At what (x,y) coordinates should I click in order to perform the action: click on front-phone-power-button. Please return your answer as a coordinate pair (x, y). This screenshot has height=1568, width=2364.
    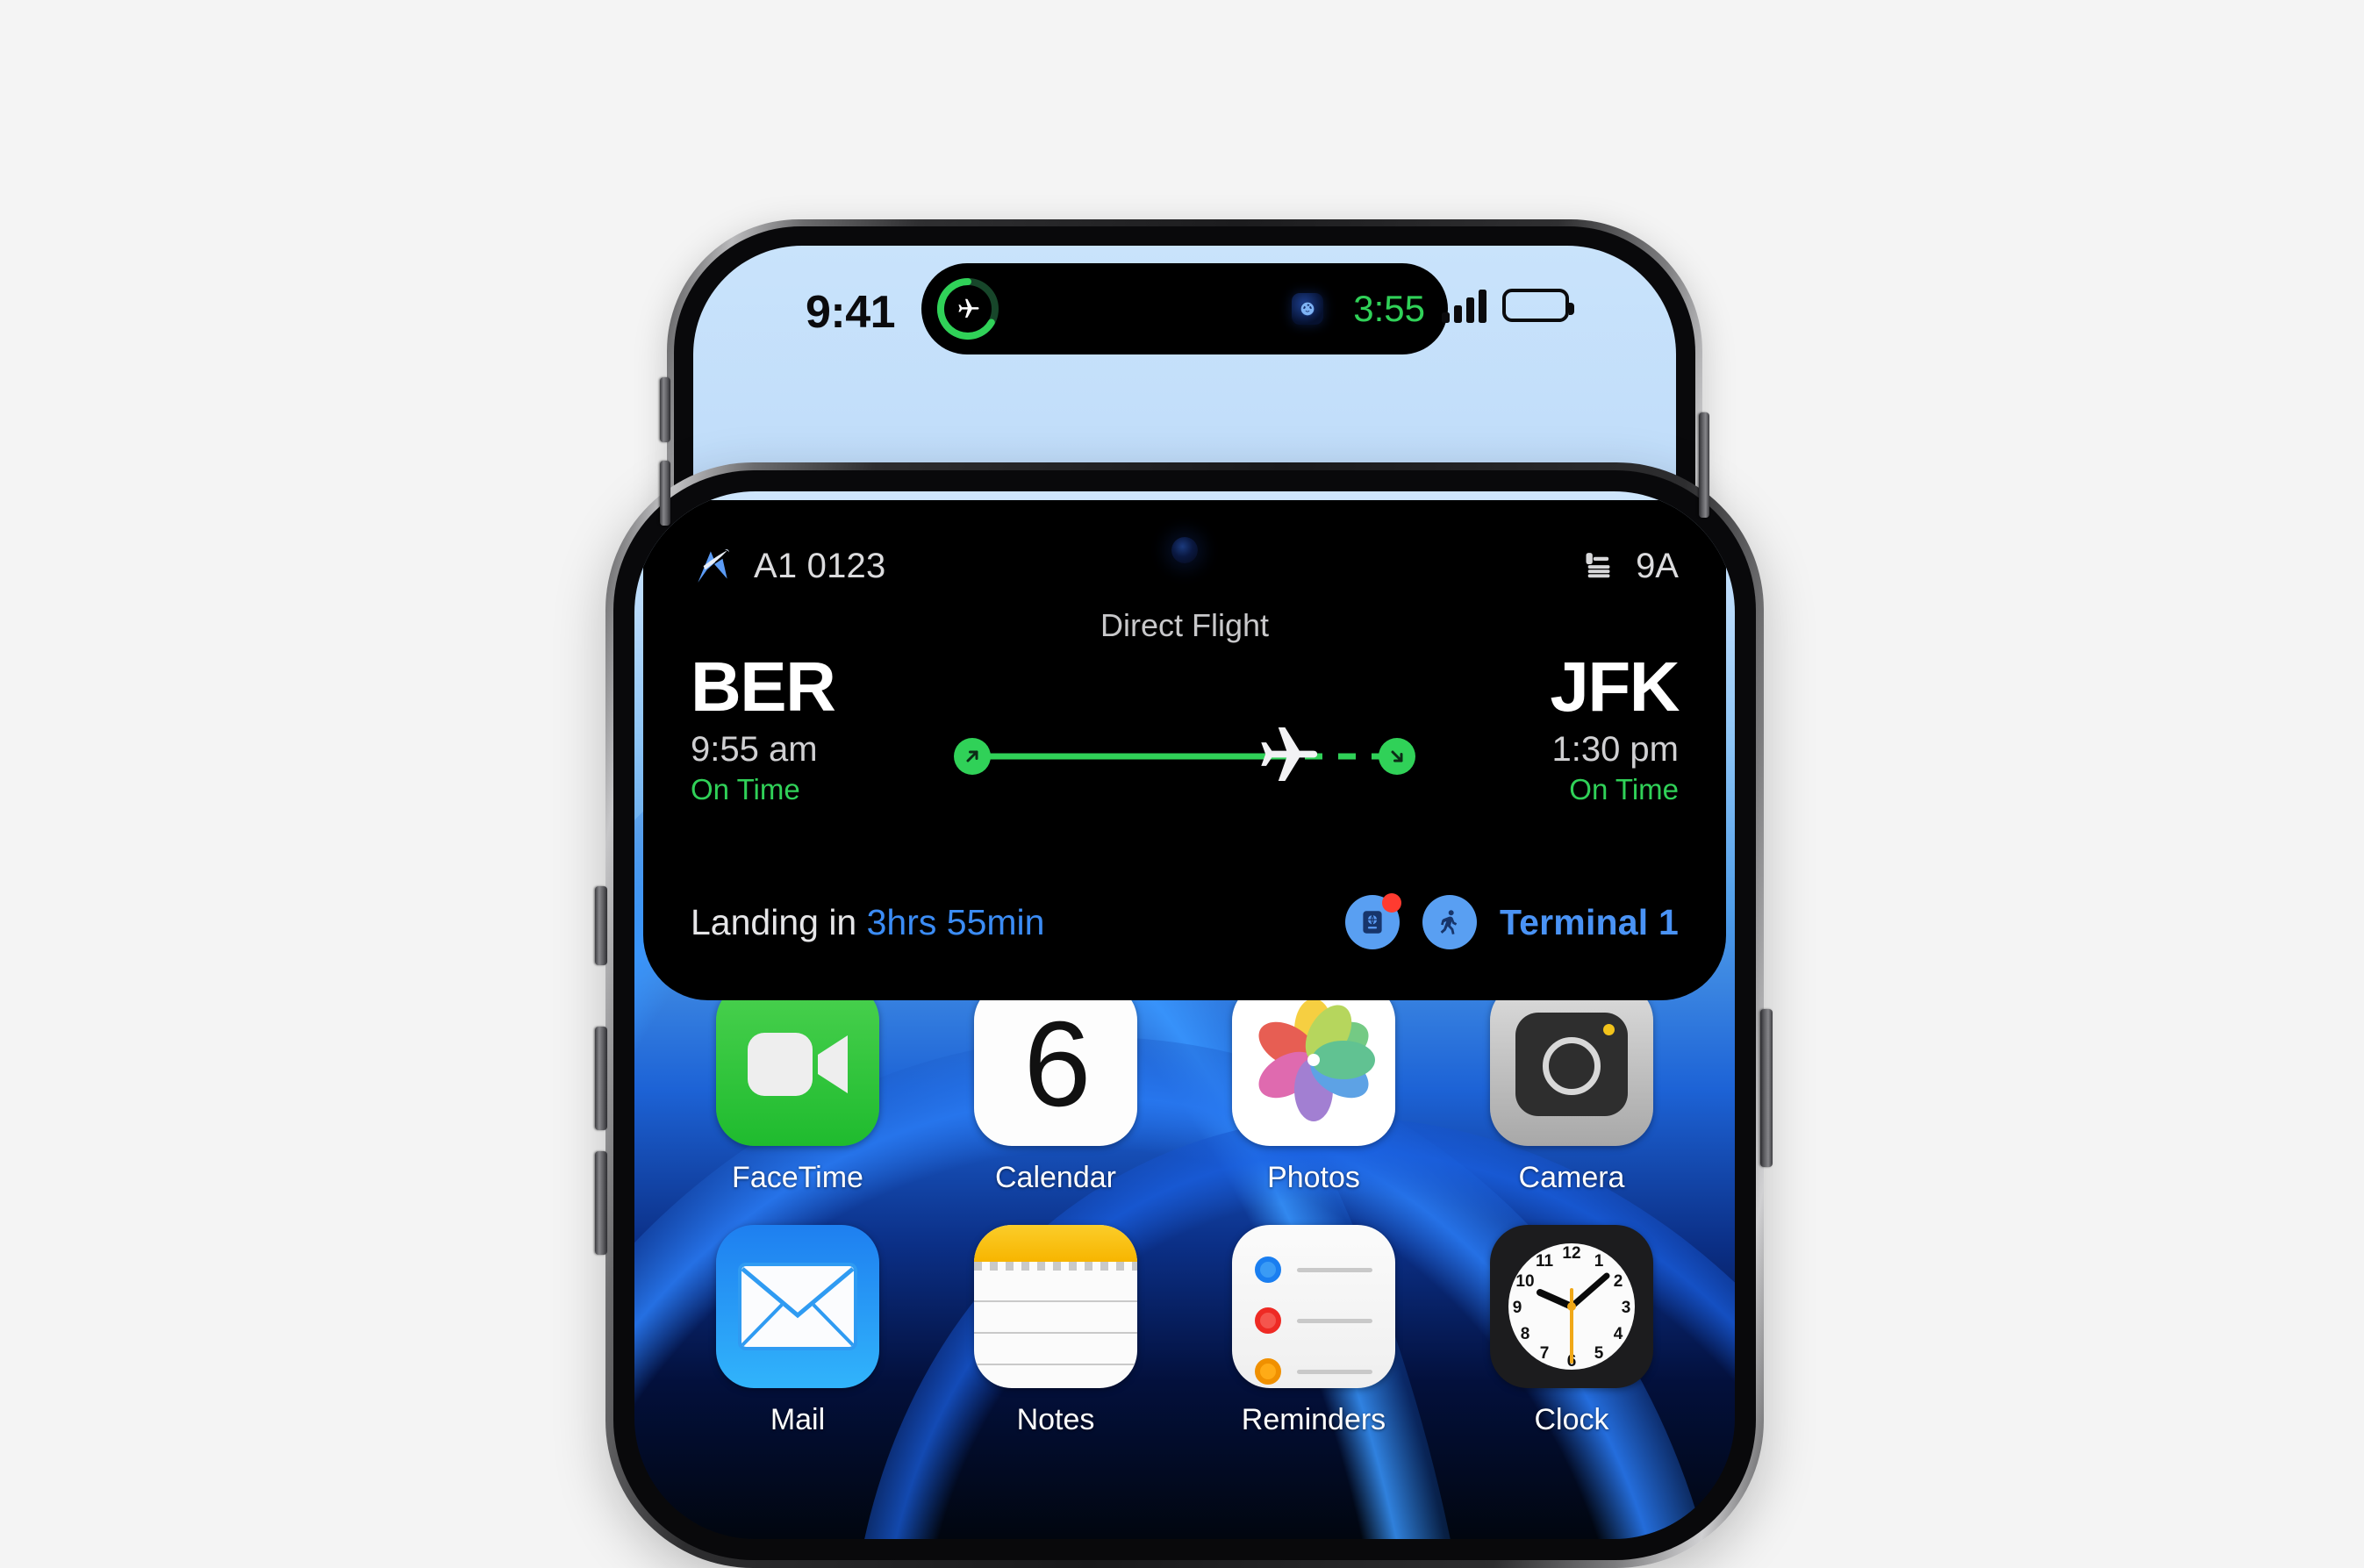
    Looking at the image, I should click on (1766, 1088).